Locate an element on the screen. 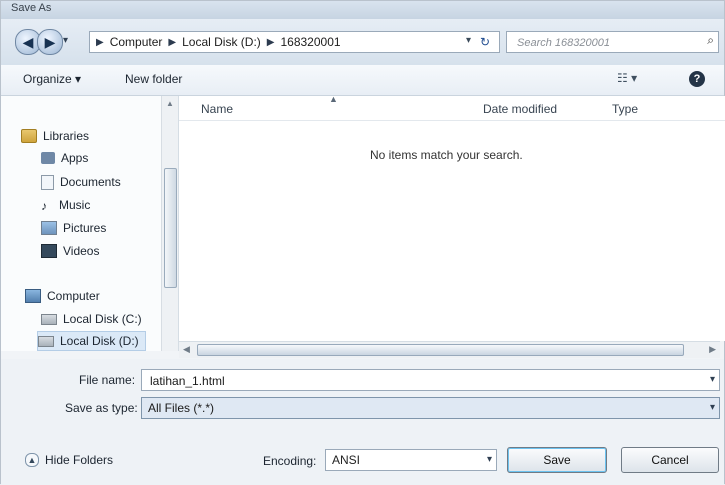 The image size is (725, 485). scrollbar-thumb is located at coordinates (170, 228).